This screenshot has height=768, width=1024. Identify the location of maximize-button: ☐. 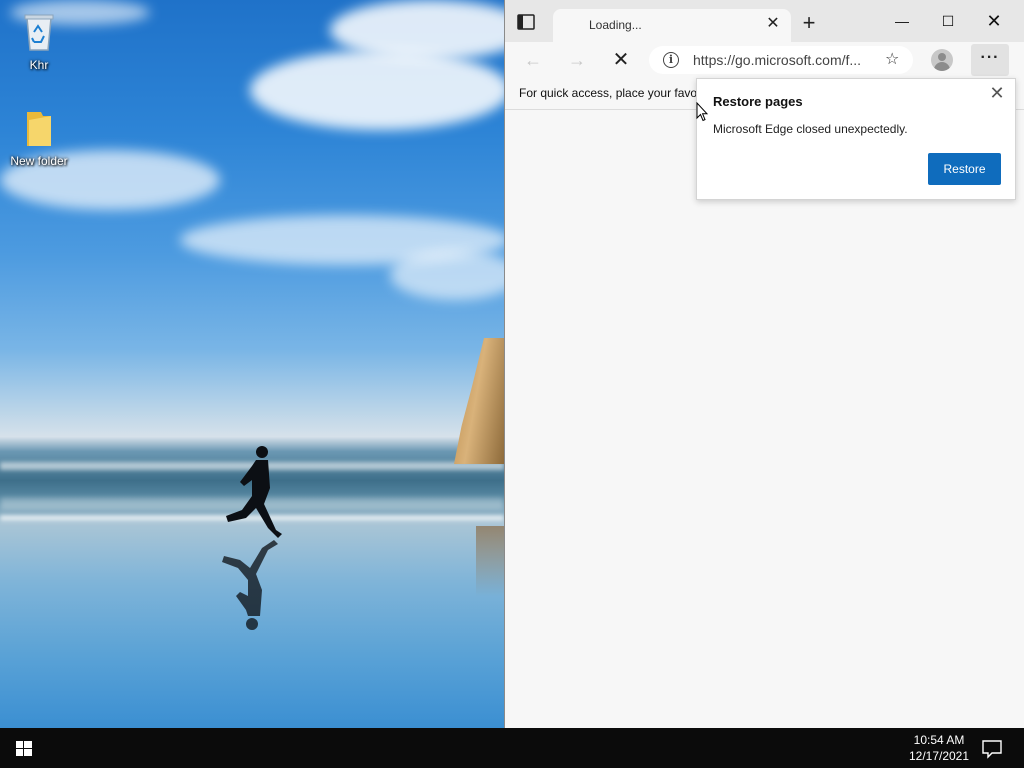
(948, 21).